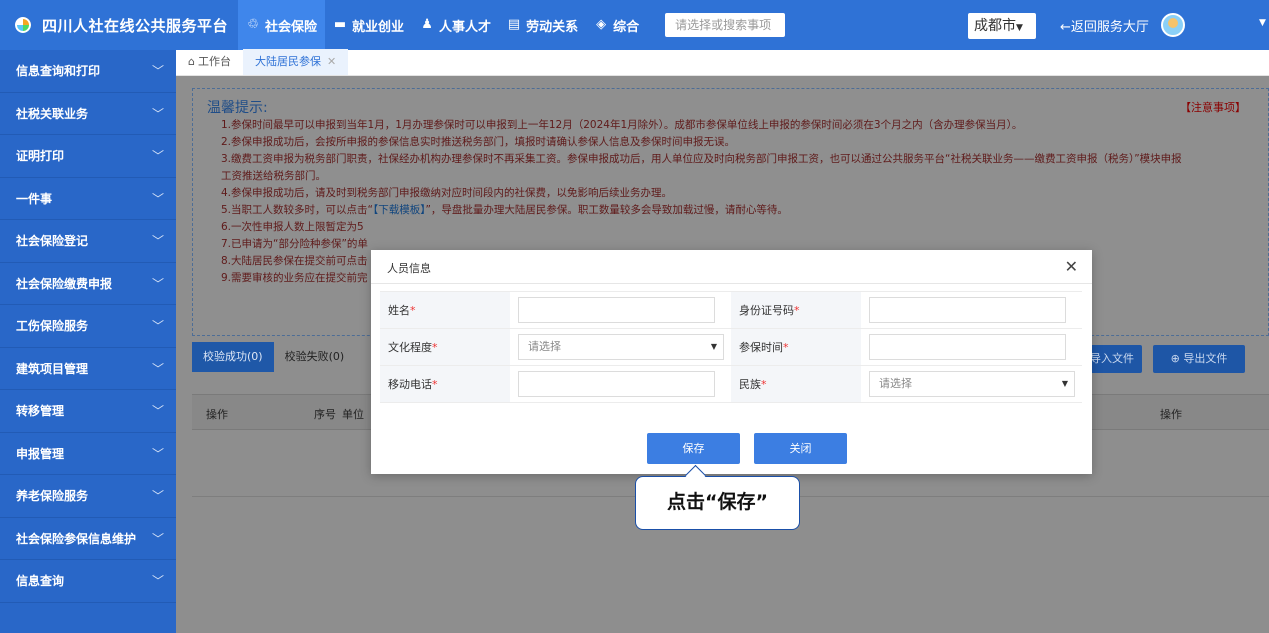 The image size is (1269, 633). What do you see at coordinates (1173, 25) in the screenshot?
I see `avatar` at bounding box center [1173, 25].